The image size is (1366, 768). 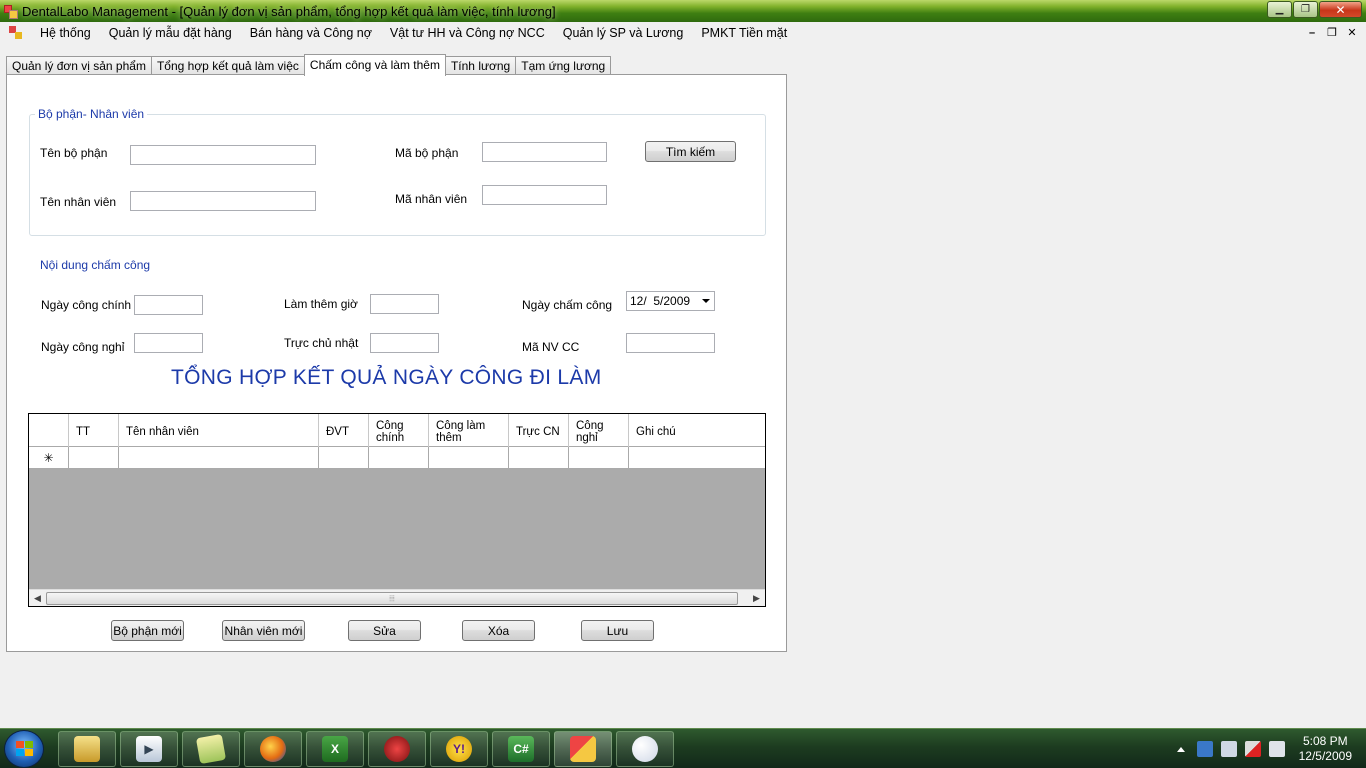 What do you see at coordinates (335, 749) in the screenshot?
I see `taskbar-excel: X` at bounding box center [335, 749].